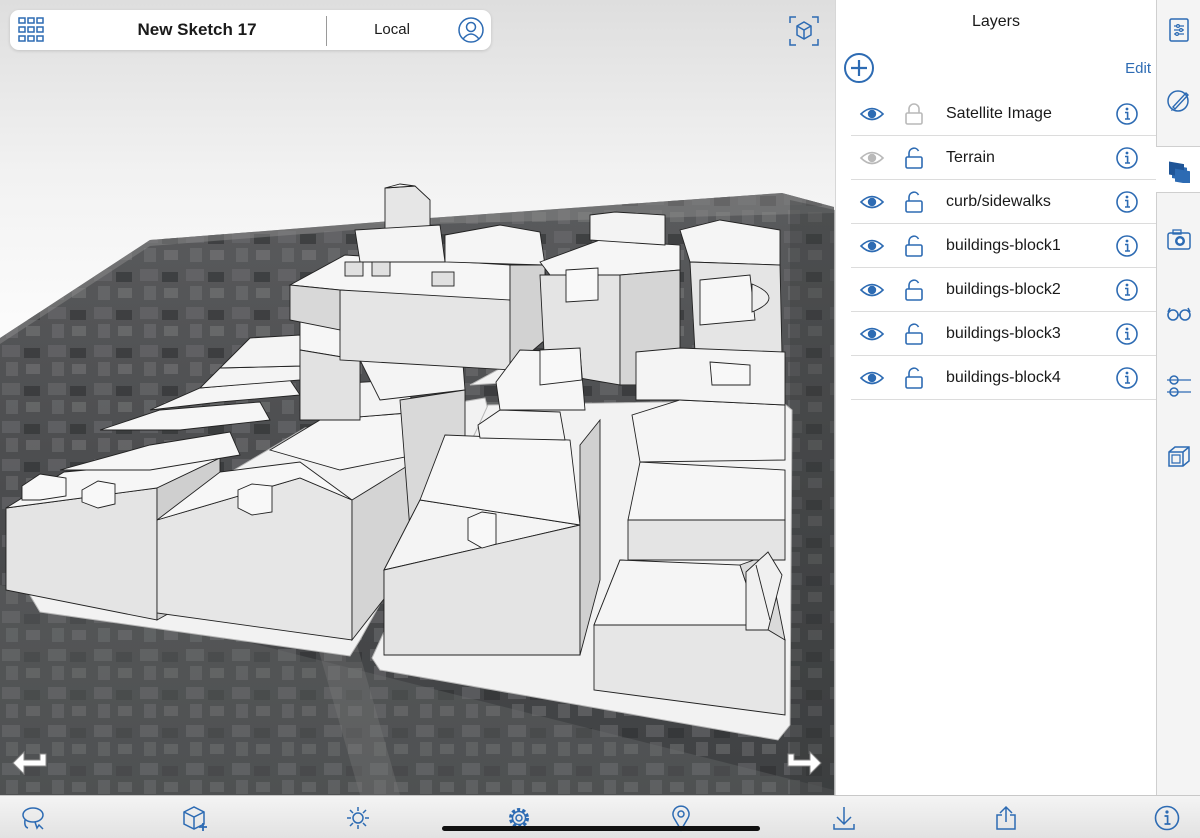 The image size is (1200, 838). I want to click on layer-name: buildings-block3, so click(1003, 333).